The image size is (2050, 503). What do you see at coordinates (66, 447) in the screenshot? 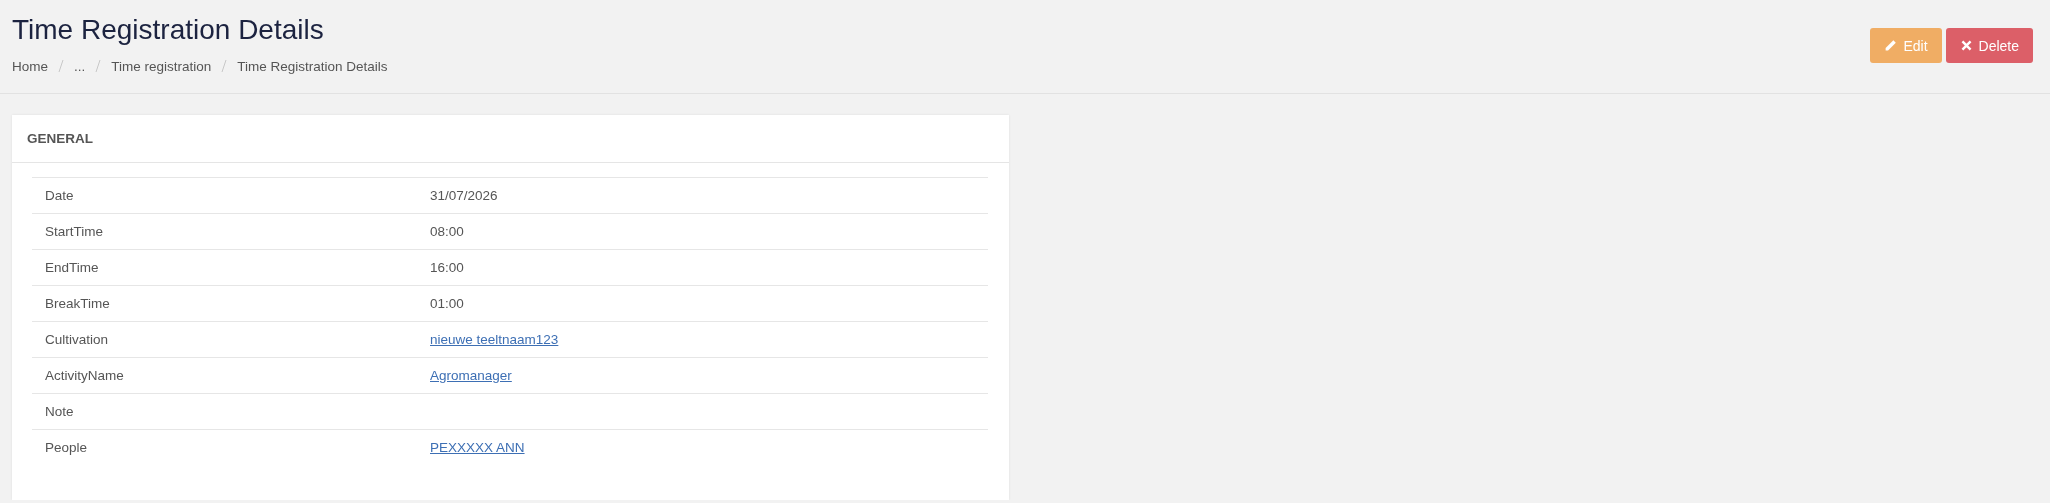
I see `field-label: People` at bounding box center [66, 447].